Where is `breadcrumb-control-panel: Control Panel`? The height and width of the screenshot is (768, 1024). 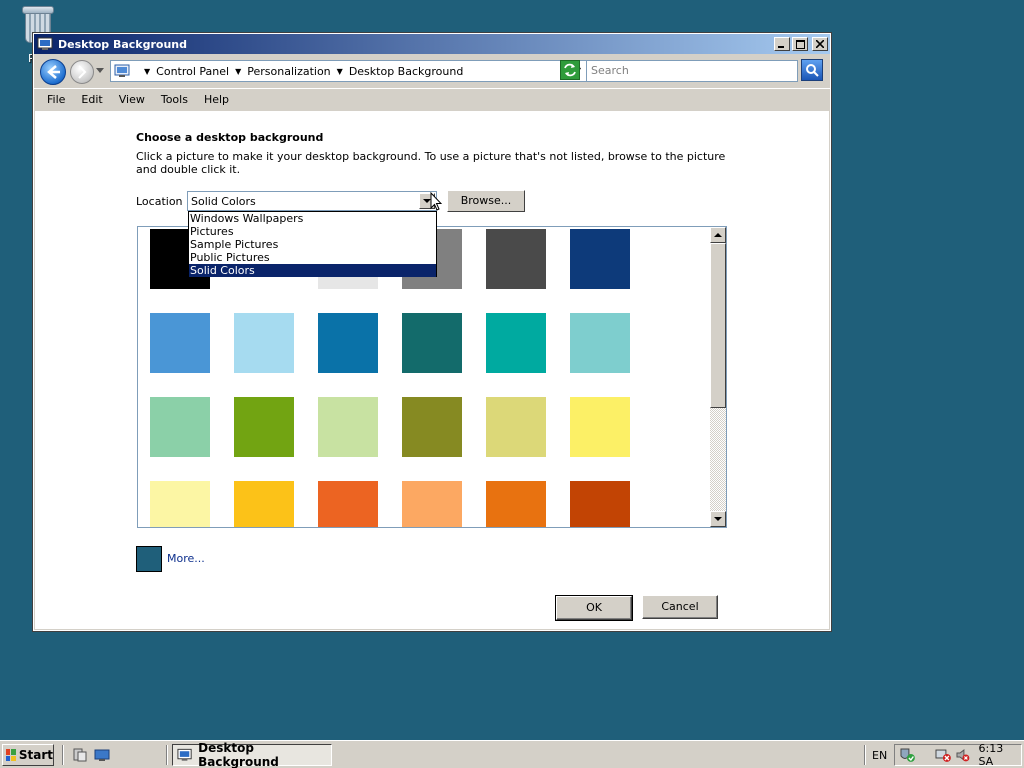 breadcrumb-control-panel: Control Panel is located at coordinates (192, 71).